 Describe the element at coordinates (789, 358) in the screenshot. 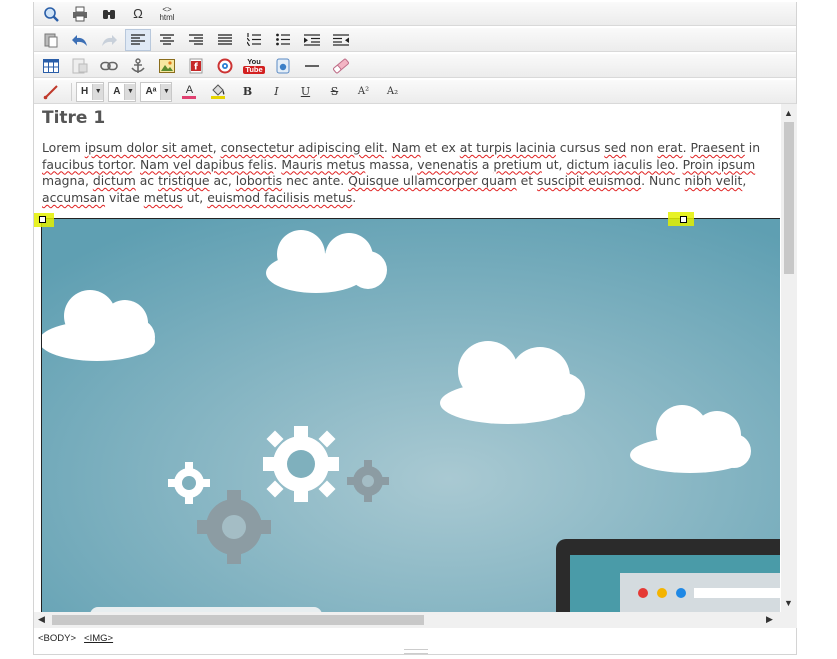

I see `vertical-scrollbar: ▲ ▼` at that location.